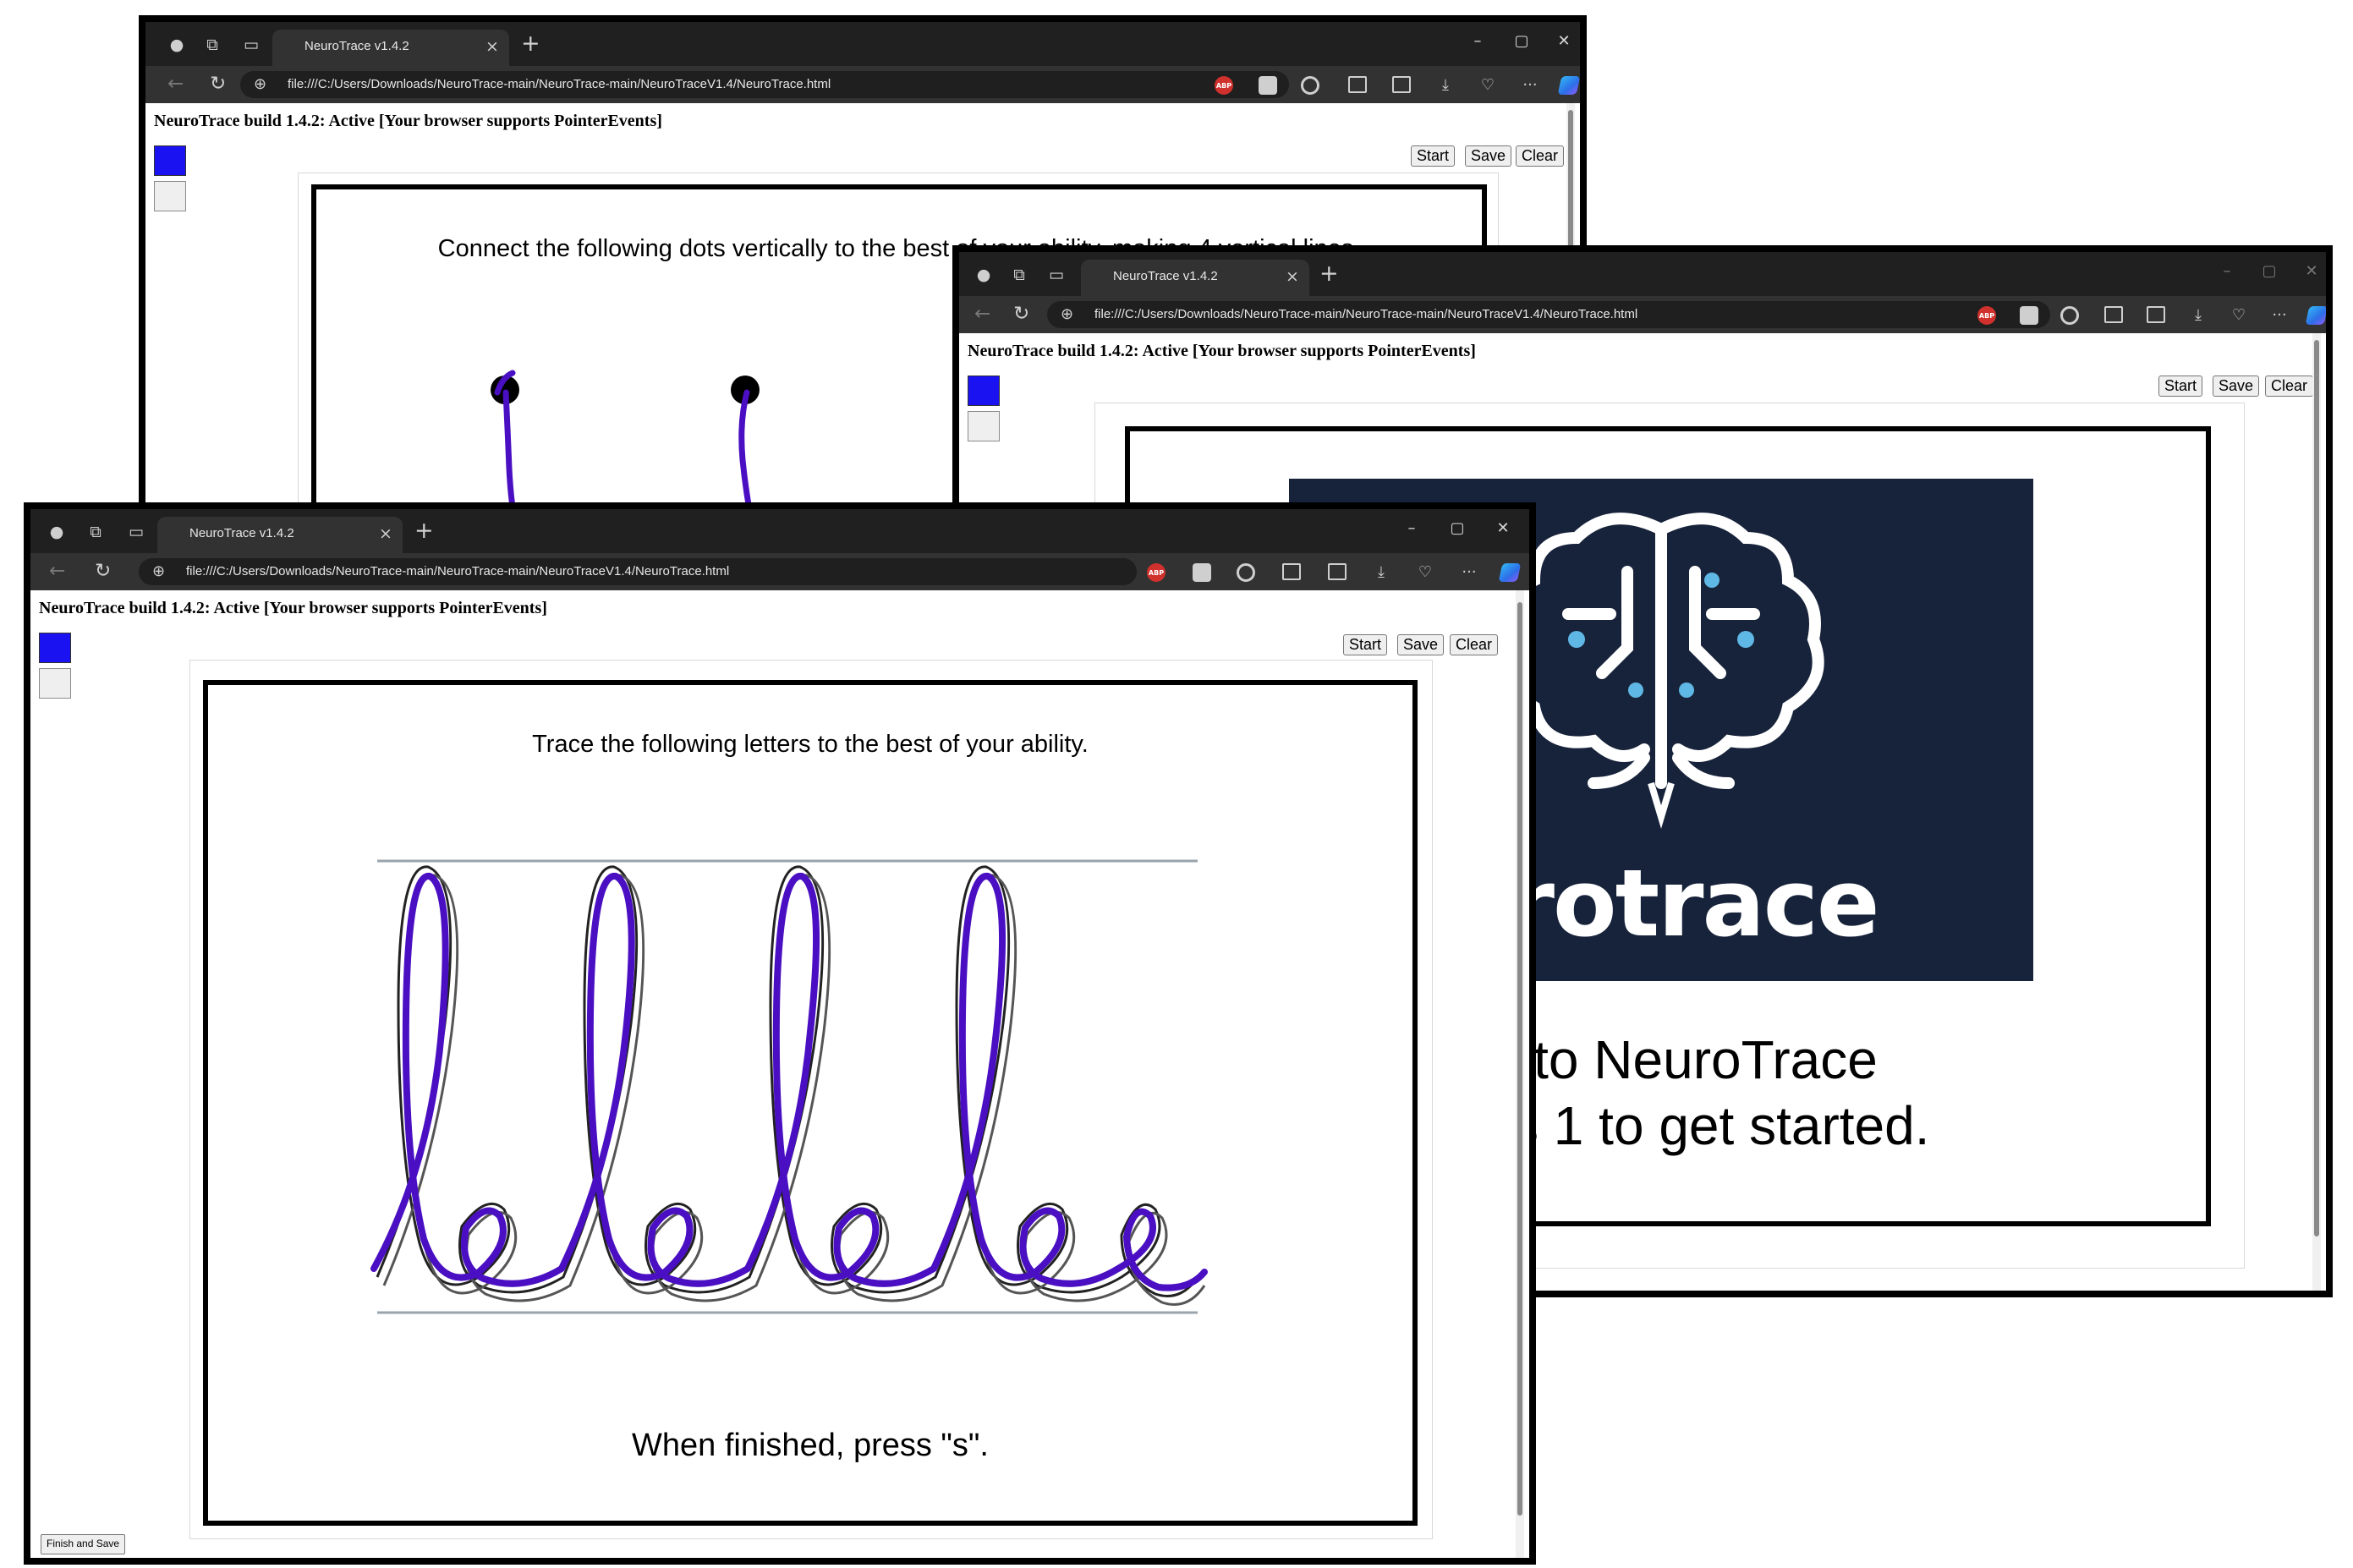 This screenshot has height=1568, width=2353. I want to click on canvas-footer: When finished, press "s"., so click(811, 1445).